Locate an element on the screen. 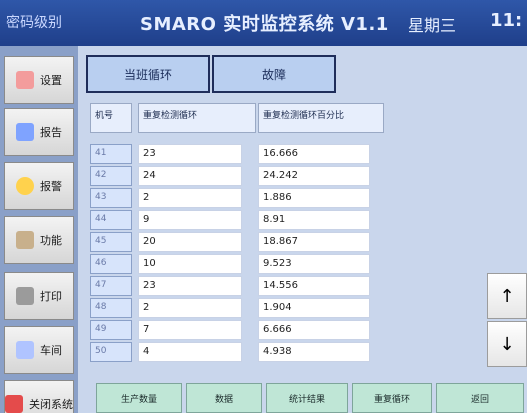  menu-button-function: 功能 is located at coordinates (39, 240).